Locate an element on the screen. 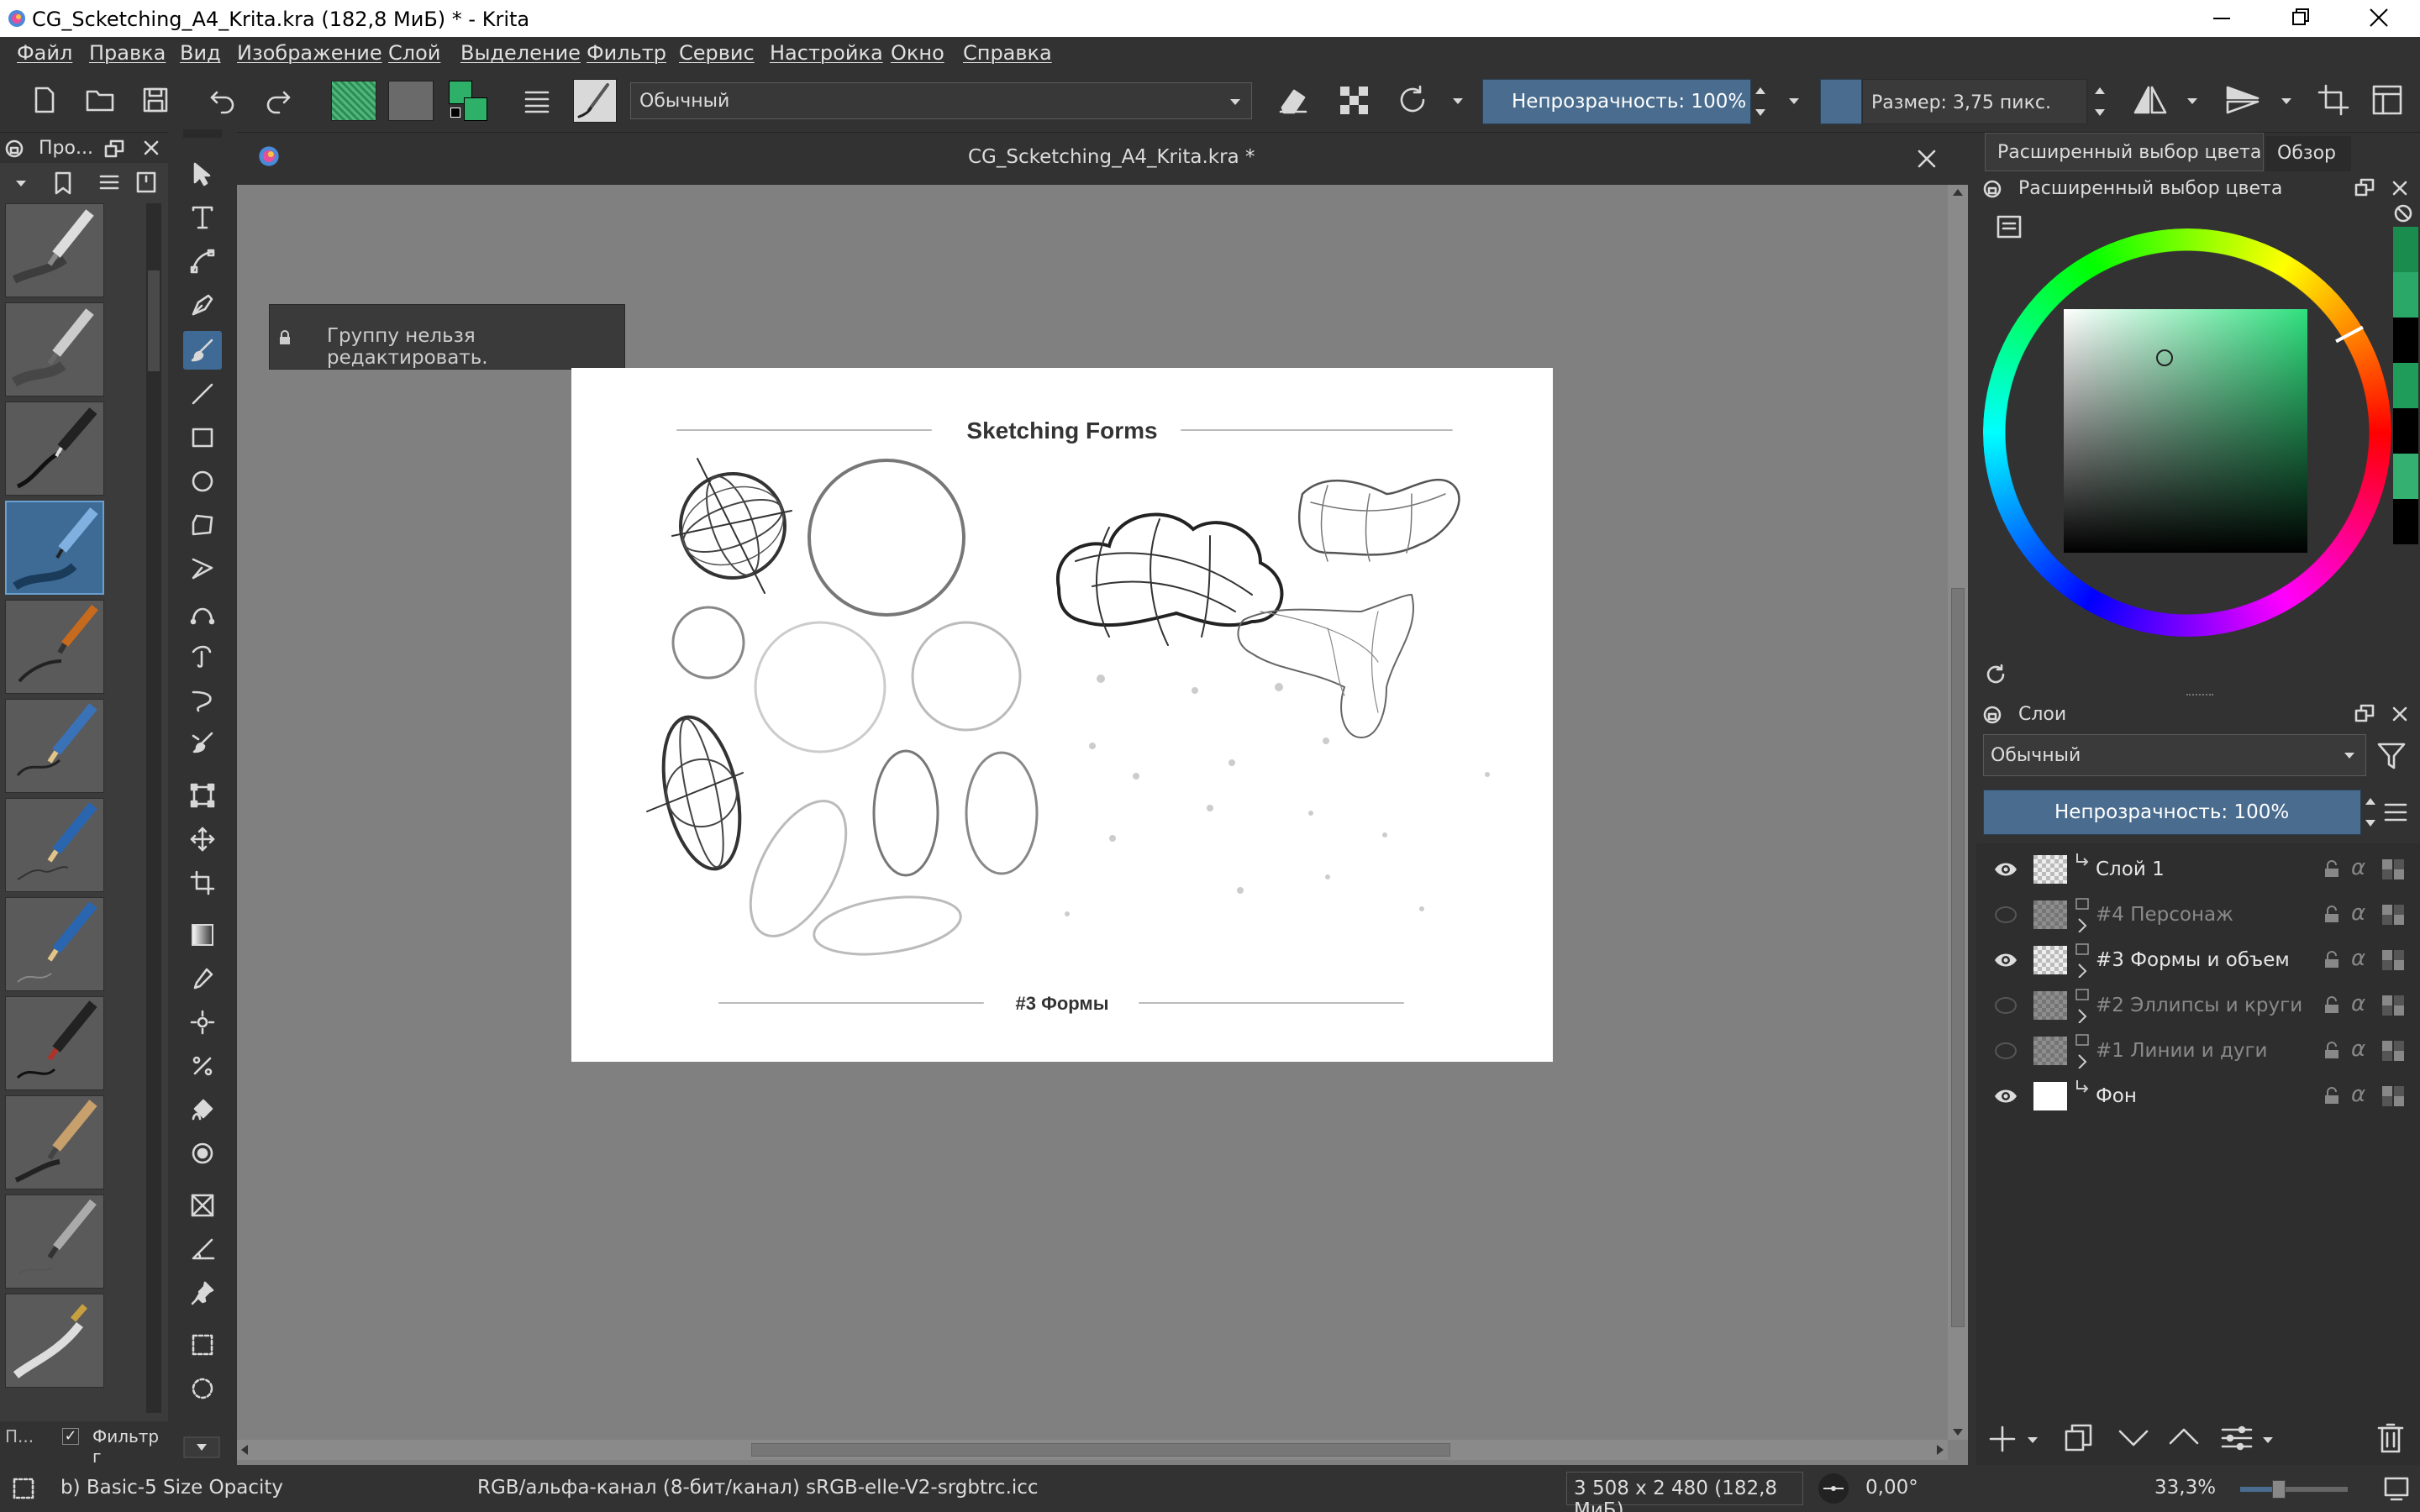  move-tool is located at coordinates (202, 839).